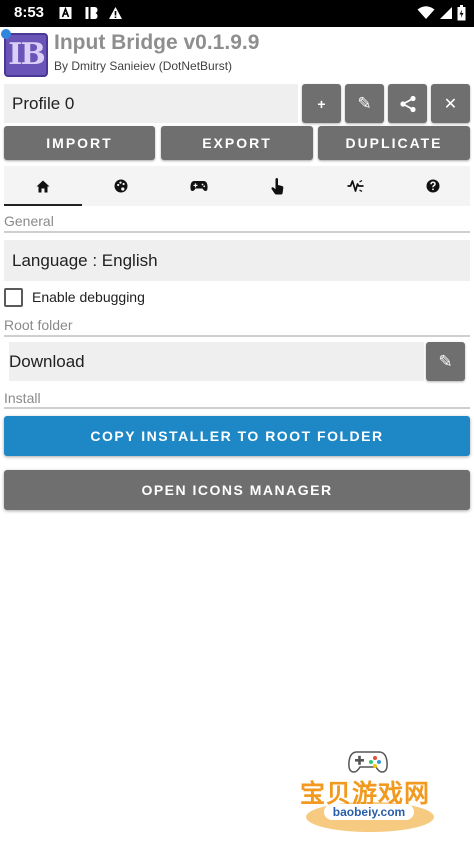 The height and width of the screenshot is (842, 474). I want to click on section-label-root-folder: Root folder, so click(38, 325).